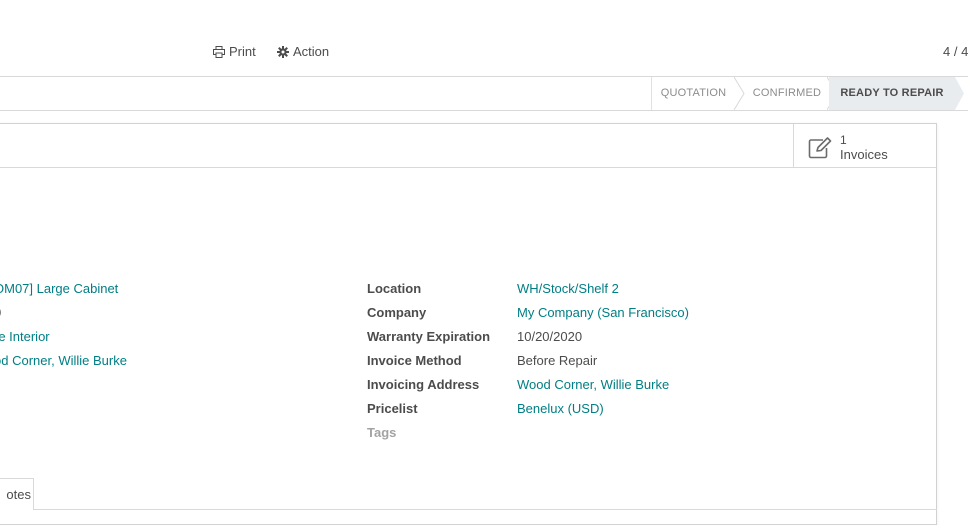 The width and height of the screenshot is (968, 525). What do you see at coordinates (484, 38) in the screenshot?
I see `control-panel: Print Action 4 / 4` at bounding box center [484, 38].